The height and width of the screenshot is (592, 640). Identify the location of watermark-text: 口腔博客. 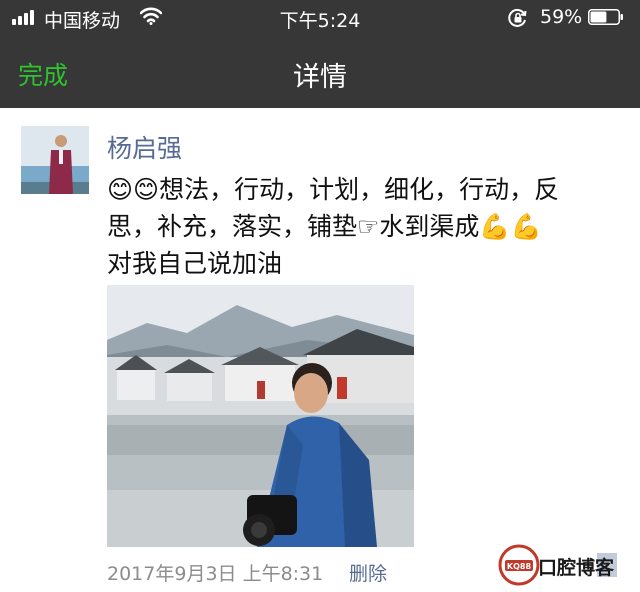
(576, 568).